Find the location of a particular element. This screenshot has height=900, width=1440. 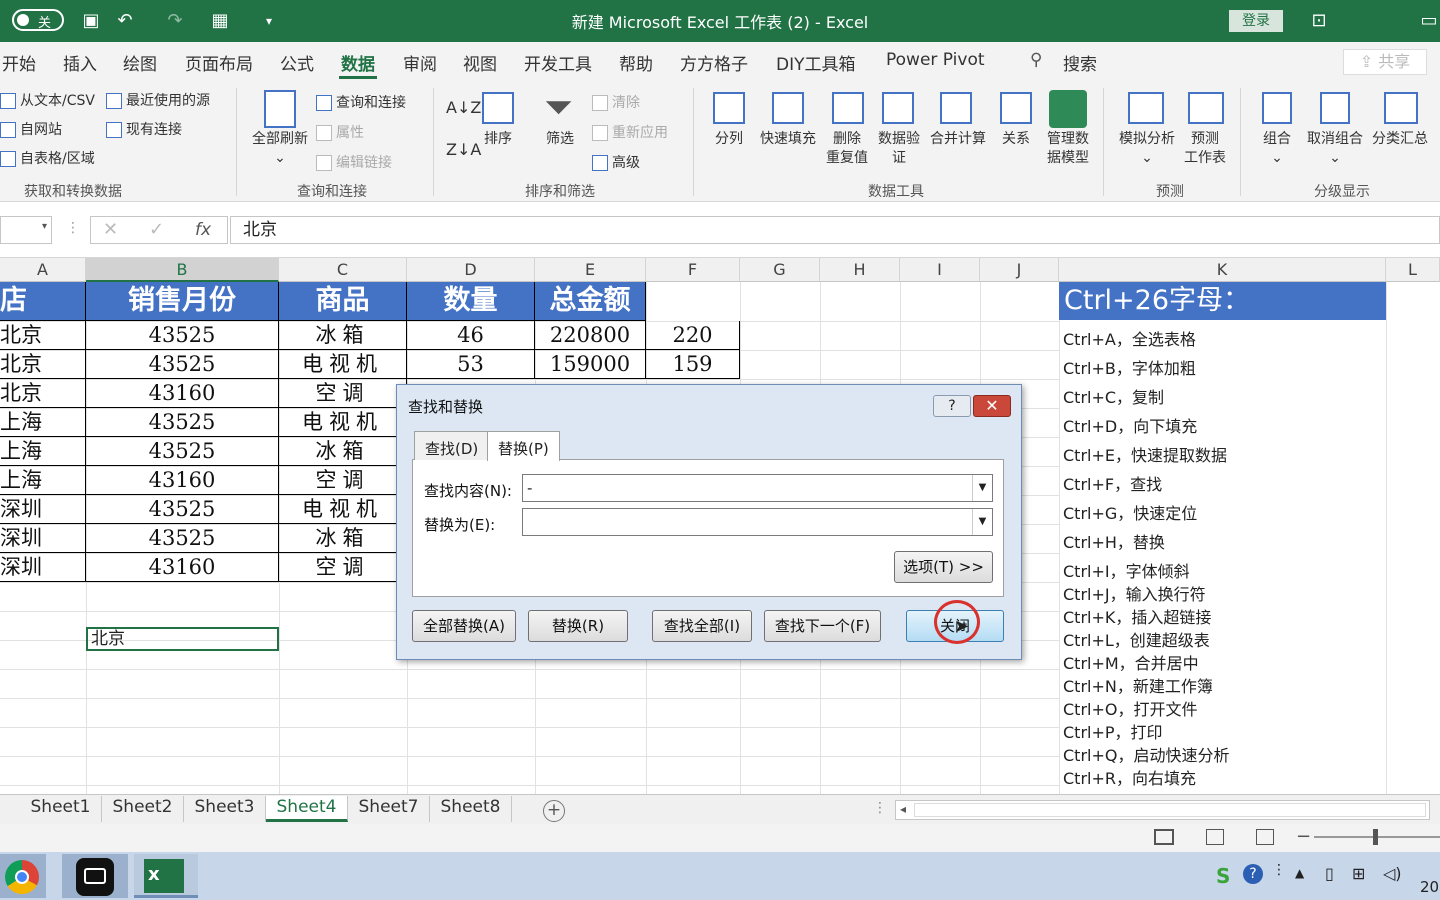

sheet-tab-sheet2: Sheet2 is located at coordinates (143, 809).